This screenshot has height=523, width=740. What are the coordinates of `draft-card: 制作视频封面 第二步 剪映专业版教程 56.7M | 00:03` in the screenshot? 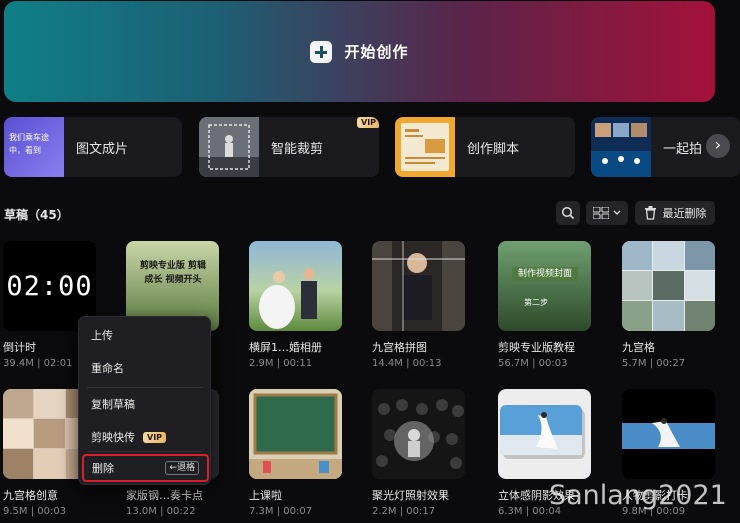 It's located at (544, 305).